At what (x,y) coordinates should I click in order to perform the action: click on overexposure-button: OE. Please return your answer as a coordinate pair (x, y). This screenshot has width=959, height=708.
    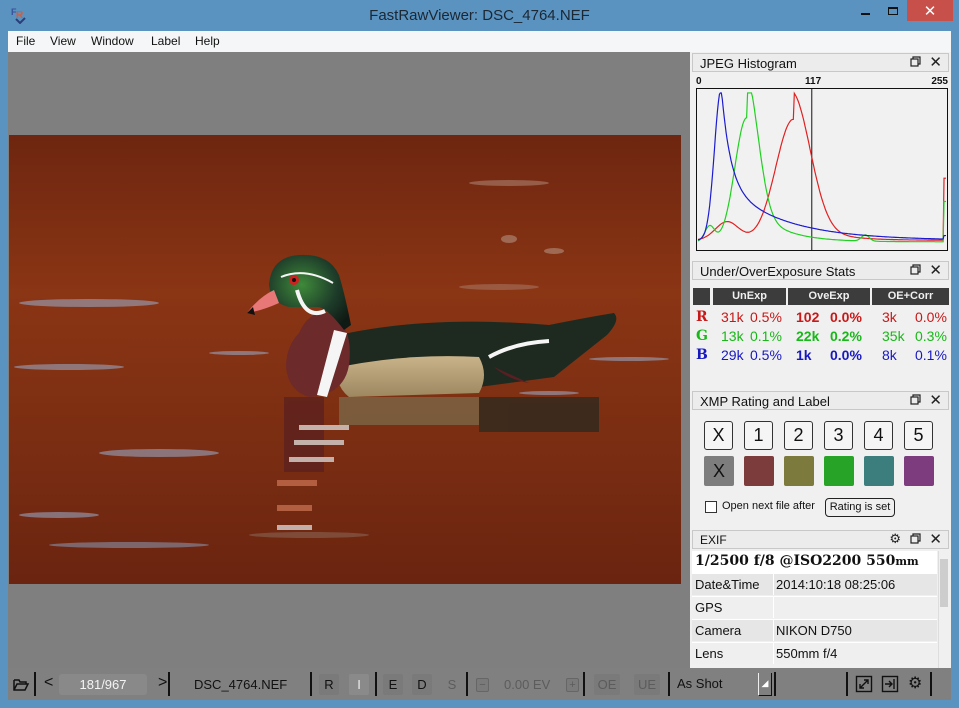
    Looking at the image, I should click on (607, 684).